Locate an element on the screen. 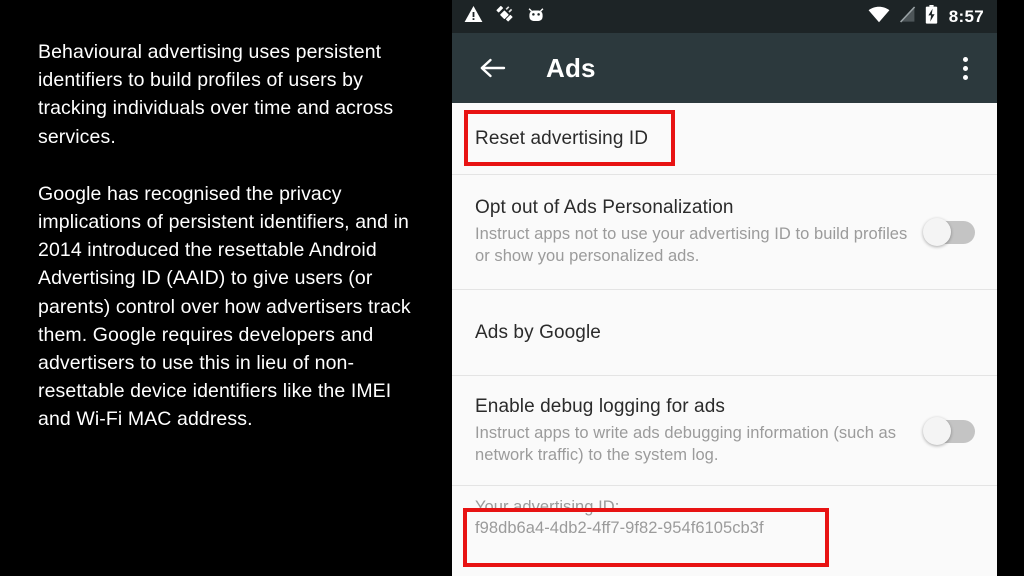 The image size is (1024, 576). list-item-reset-advertising-id: Reset advertising ID is located at coordinates (724, 139).